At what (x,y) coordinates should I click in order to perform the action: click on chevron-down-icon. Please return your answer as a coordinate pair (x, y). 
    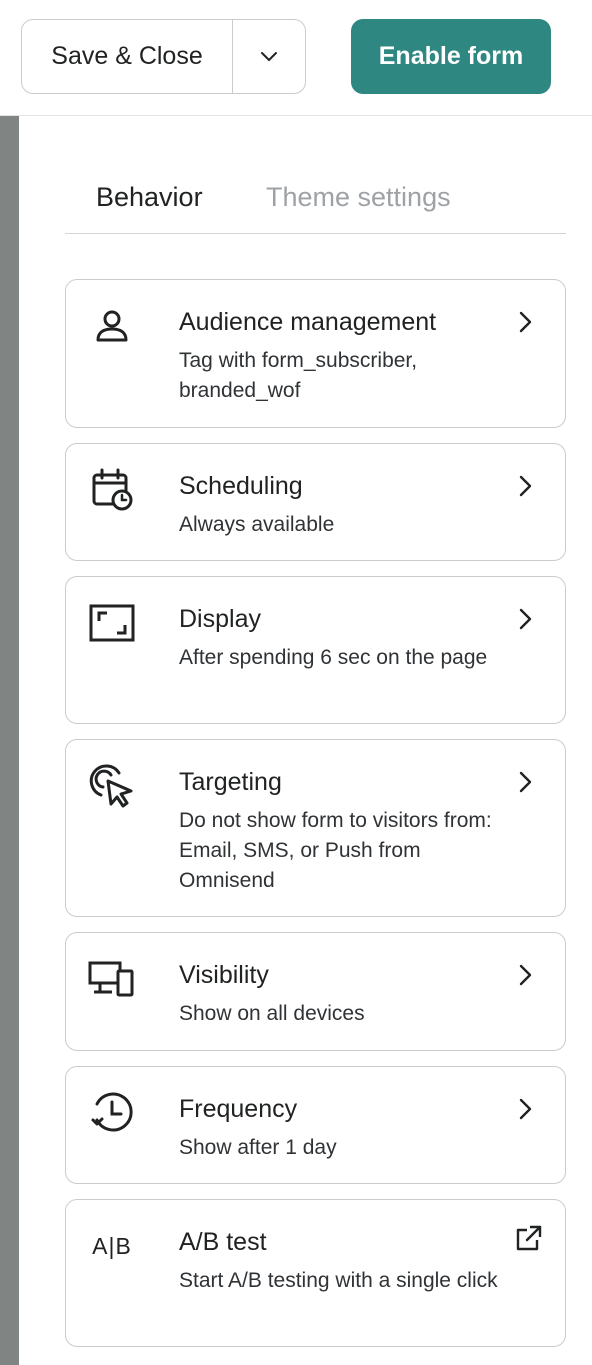
    Looking at the image, I should click on (269, 56).